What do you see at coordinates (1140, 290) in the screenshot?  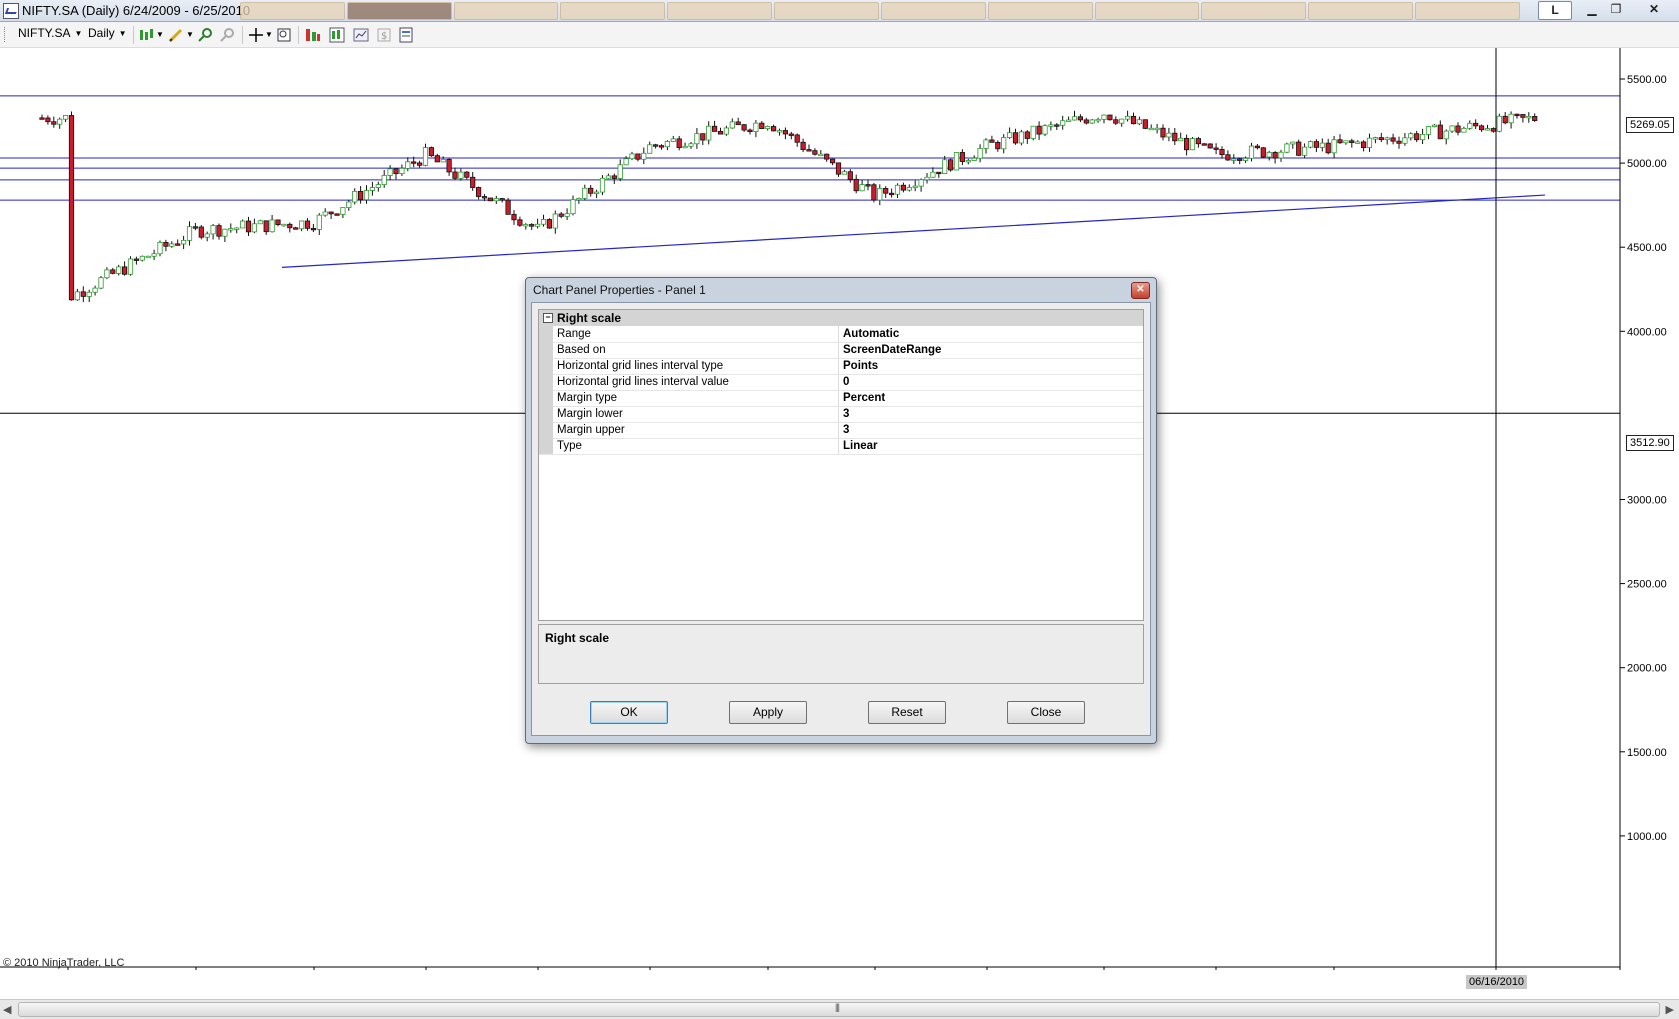 I see `dialog-close-icon: ✕` at bounding box center [1140, 290].